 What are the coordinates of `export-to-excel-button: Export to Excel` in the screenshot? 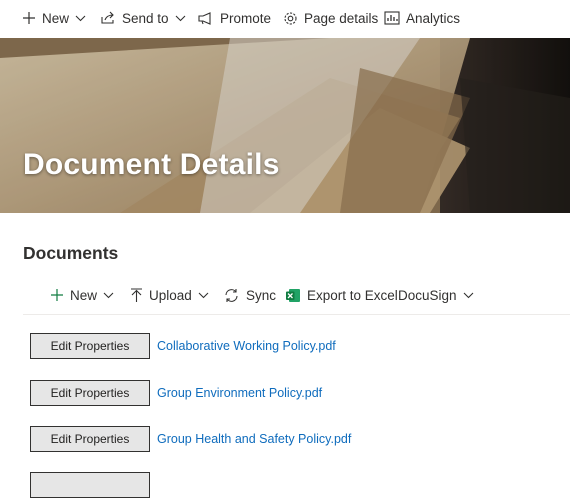 It's located at (342, 295).